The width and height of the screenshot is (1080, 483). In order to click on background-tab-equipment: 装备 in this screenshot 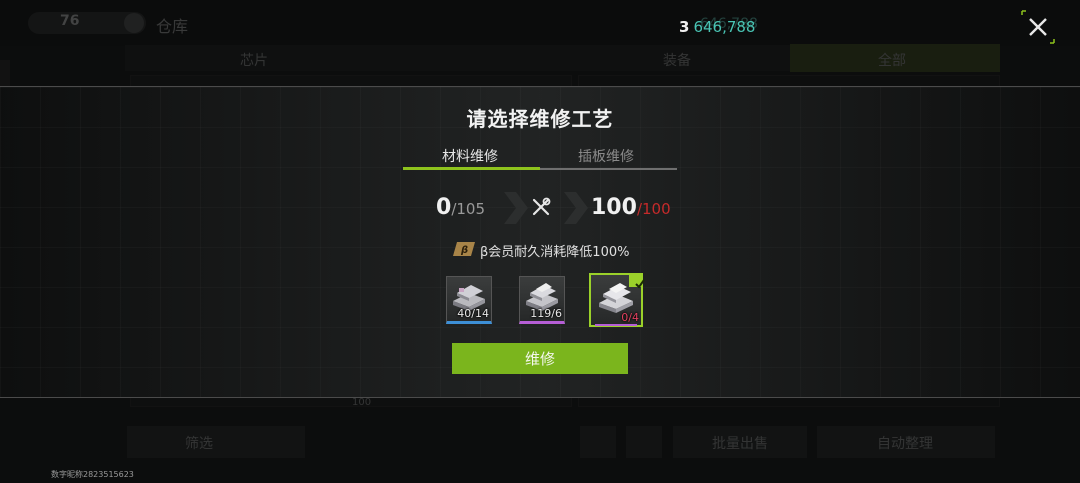, I will do `click(677, 61)`.